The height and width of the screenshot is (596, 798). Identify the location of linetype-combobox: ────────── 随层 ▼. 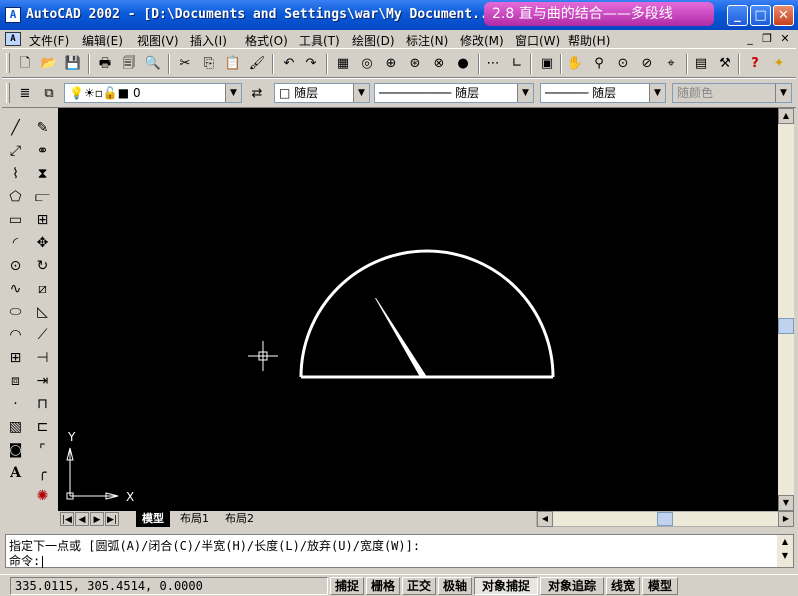
(454, 93).